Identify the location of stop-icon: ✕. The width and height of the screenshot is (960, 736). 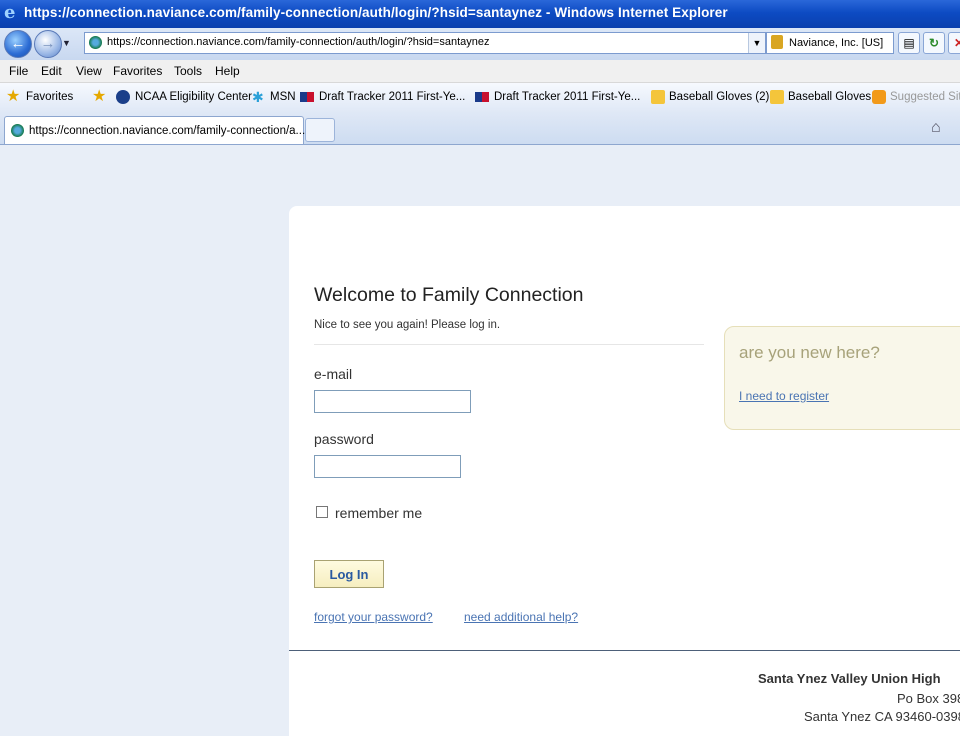
(954, 43).